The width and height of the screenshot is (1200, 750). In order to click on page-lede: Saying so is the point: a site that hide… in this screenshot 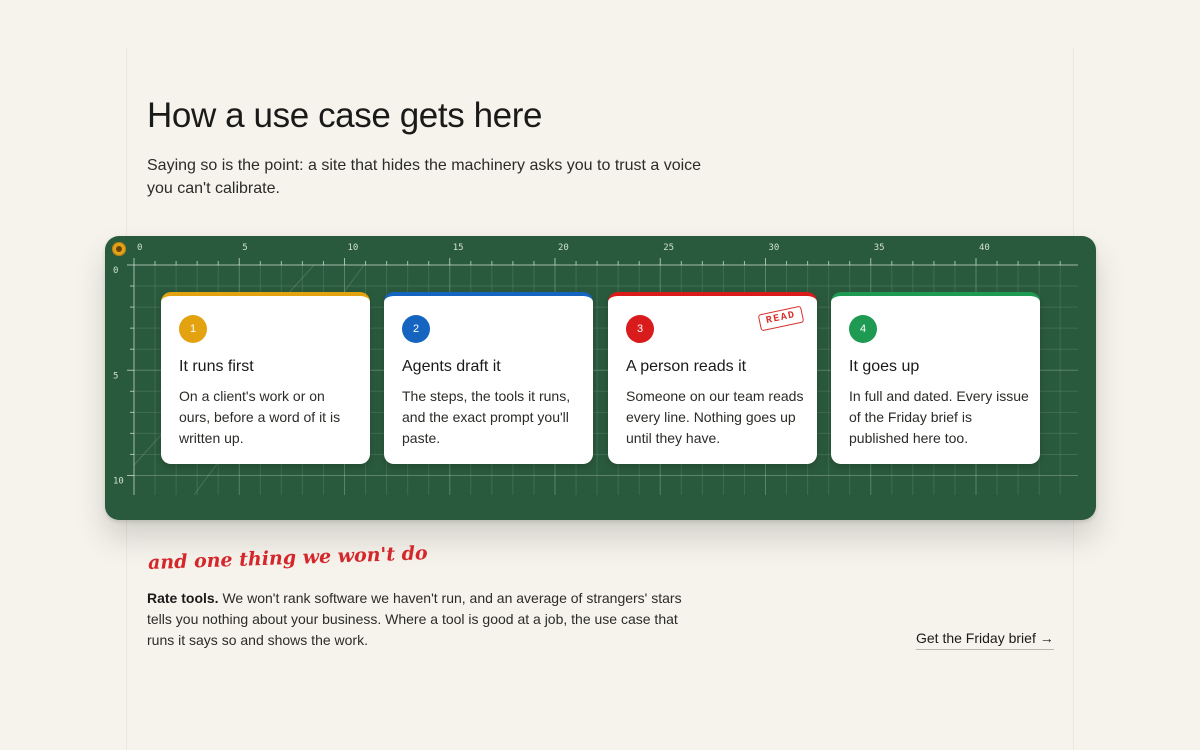, I will do `click(424, 177)`.